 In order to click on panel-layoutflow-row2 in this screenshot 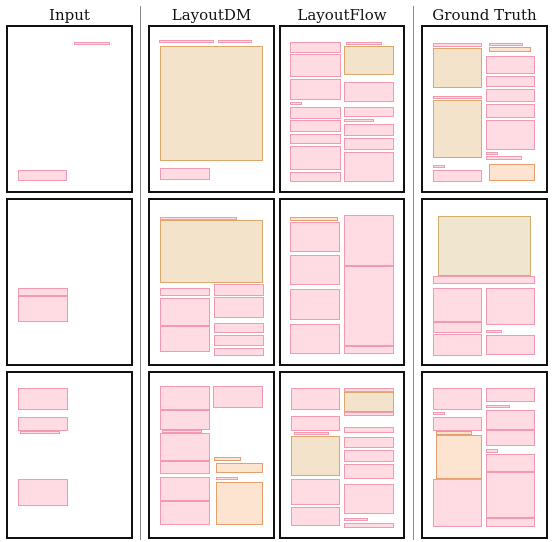, I will do `click(342, 282)`.